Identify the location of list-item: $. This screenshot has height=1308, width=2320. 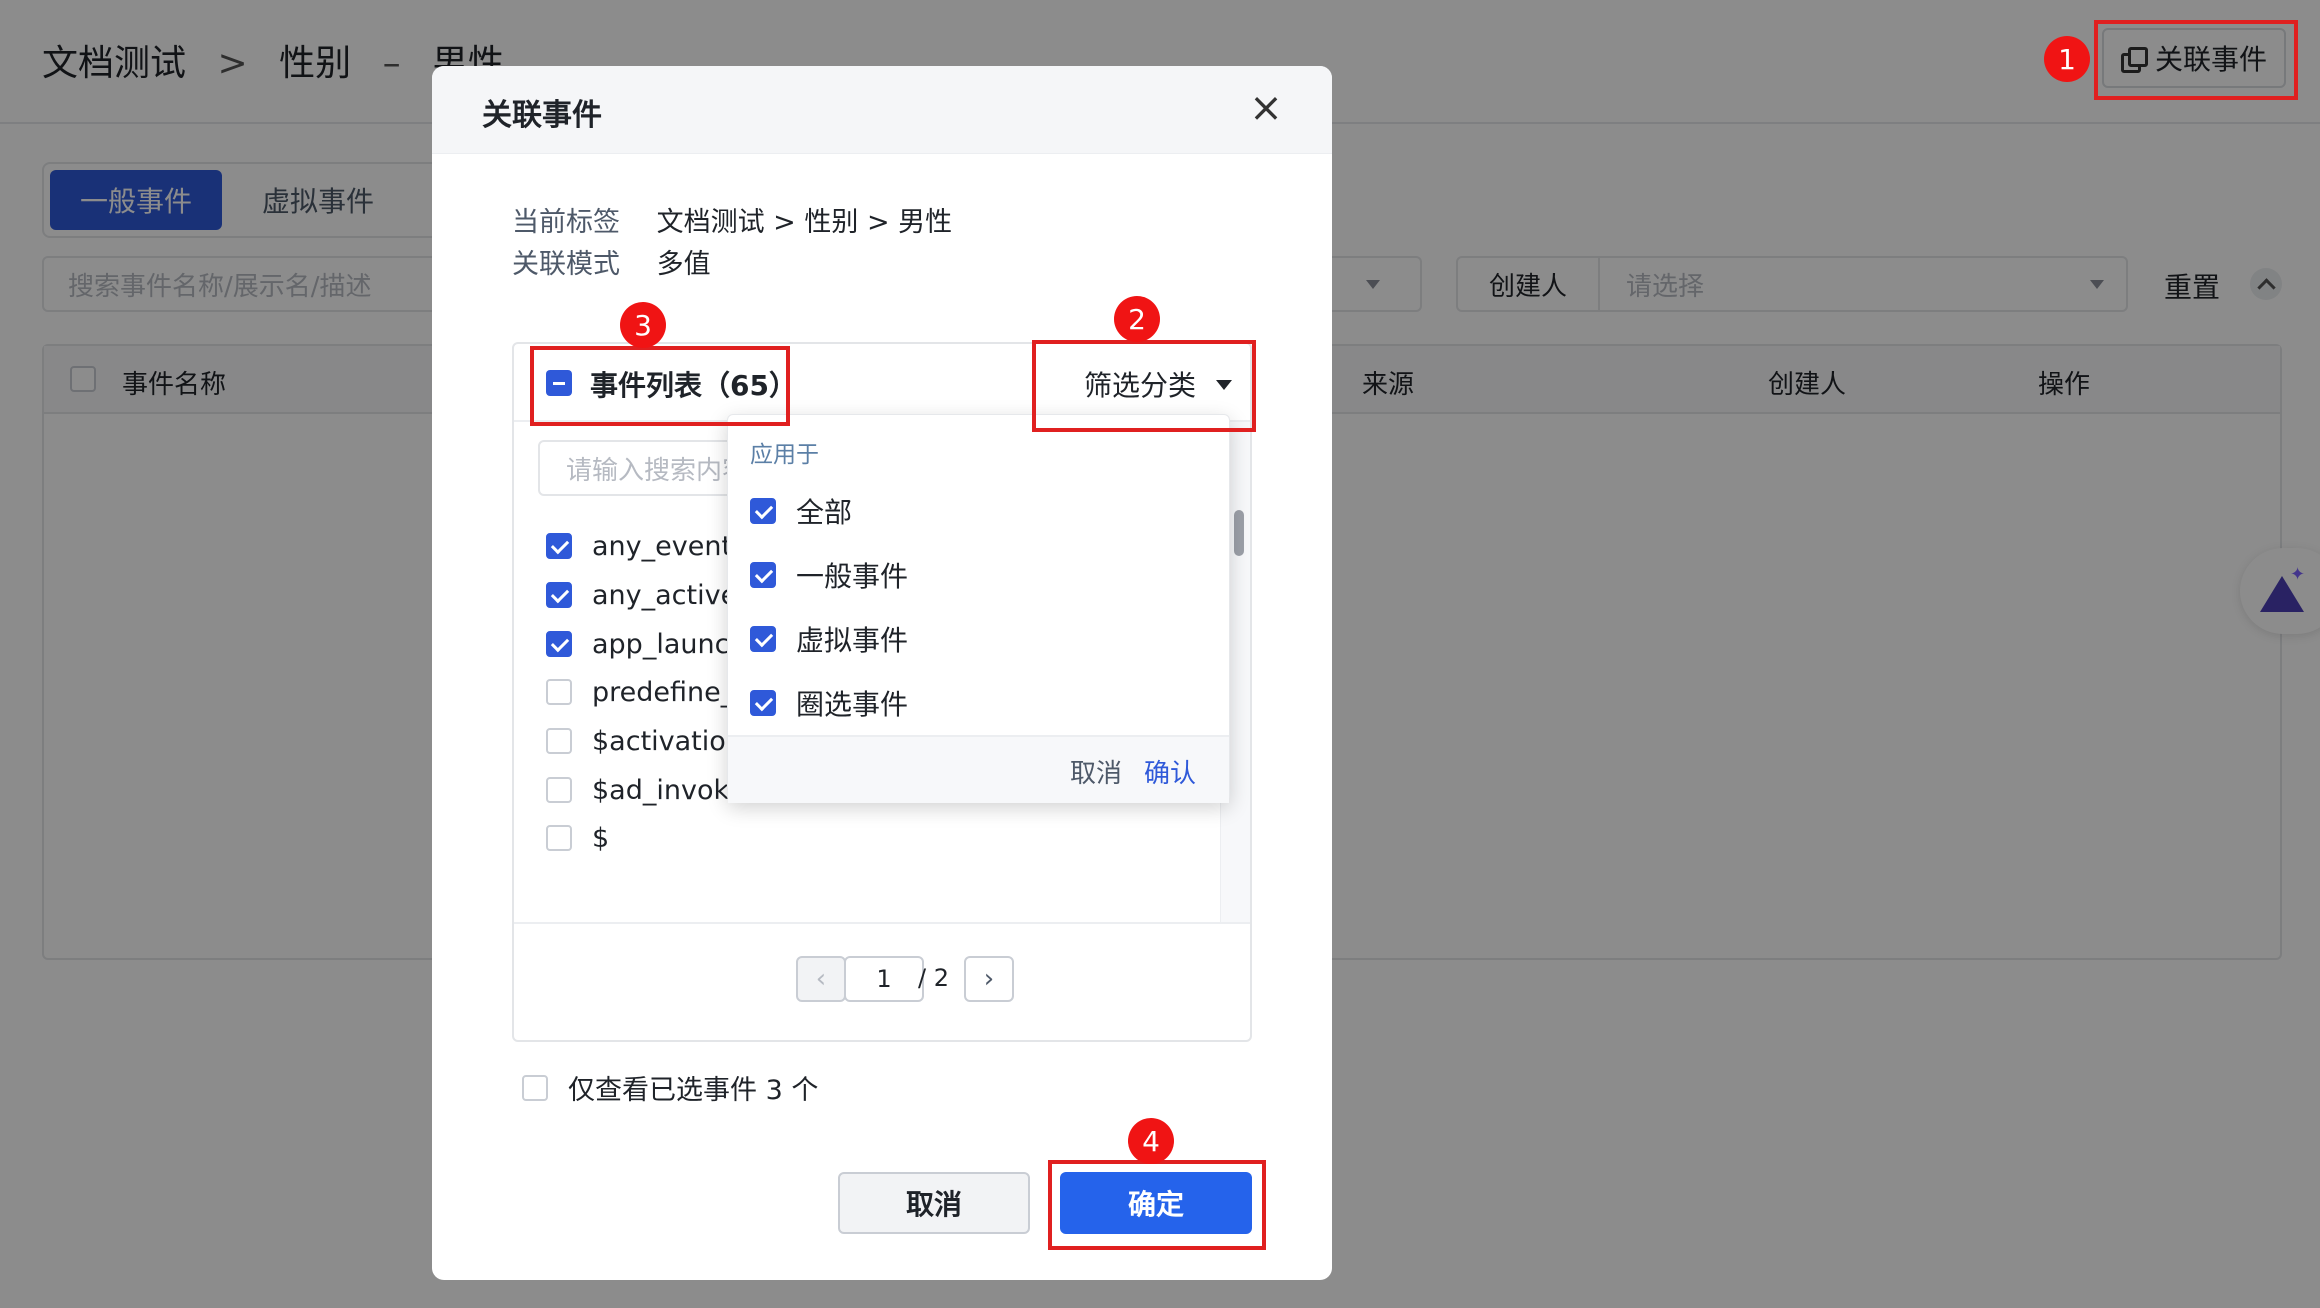
(577, 838).